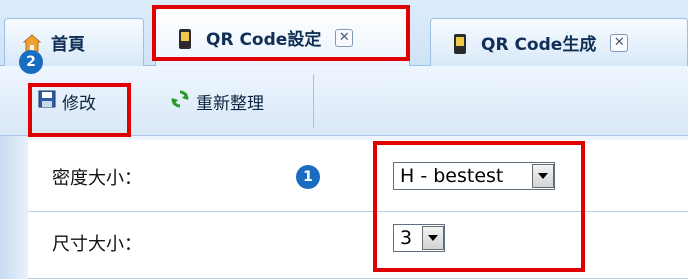 The width and height of the screenshot is (688, 279). Describe the element at coordinates (14, 207) in the screenshot. I see `left-panel-edge` at that location.